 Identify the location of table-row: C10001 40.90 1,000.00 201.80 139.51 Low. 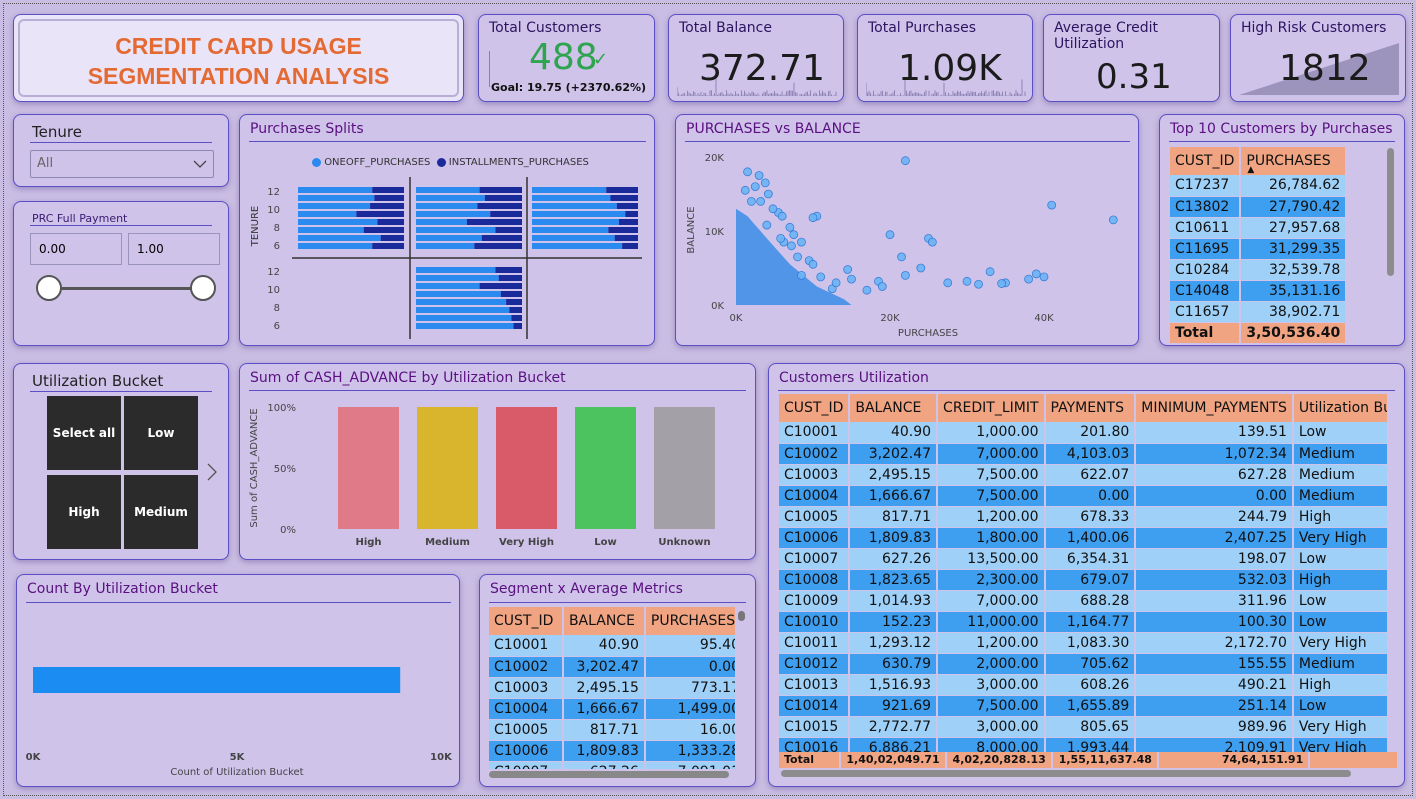
(1083, 433).